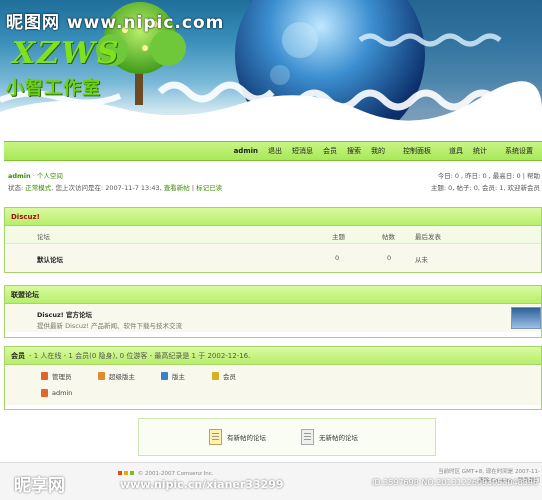 The width and height of the screenshot is (542, 500). I want to click on nav-logout: 退出, so click(275, 151).